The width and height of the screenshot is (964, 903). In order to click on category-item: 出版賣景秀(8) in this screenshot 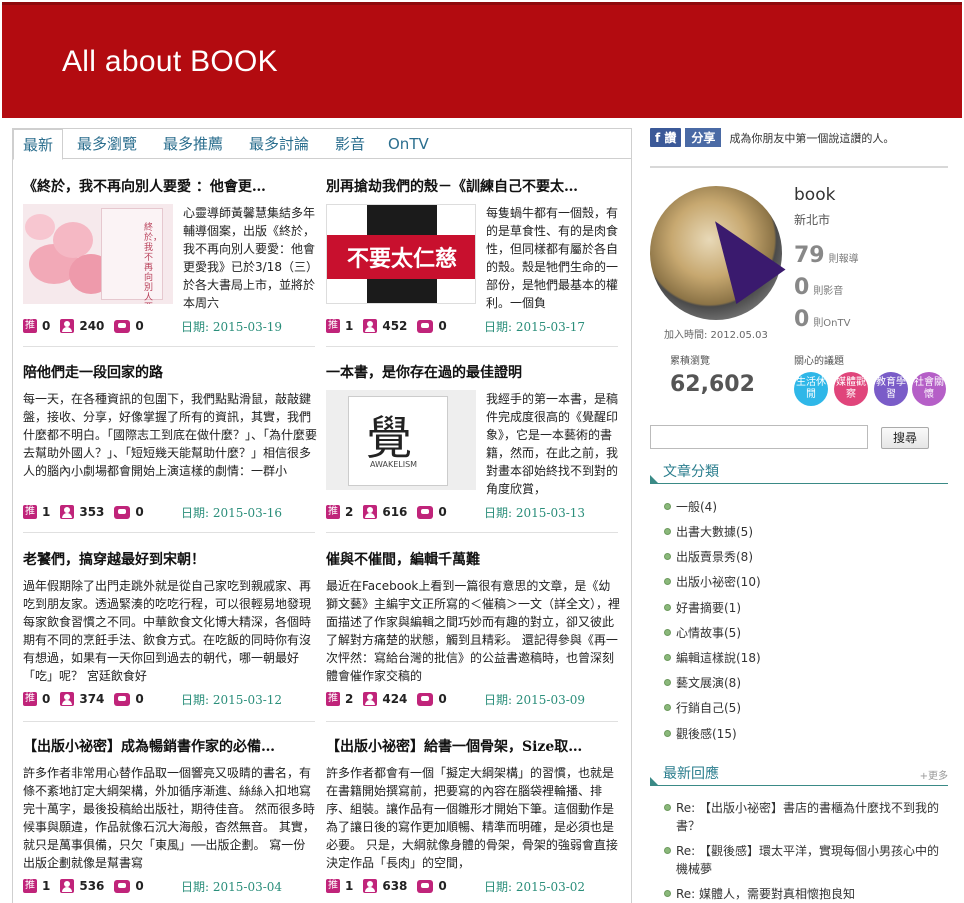, I will do `click(708, 556)`.